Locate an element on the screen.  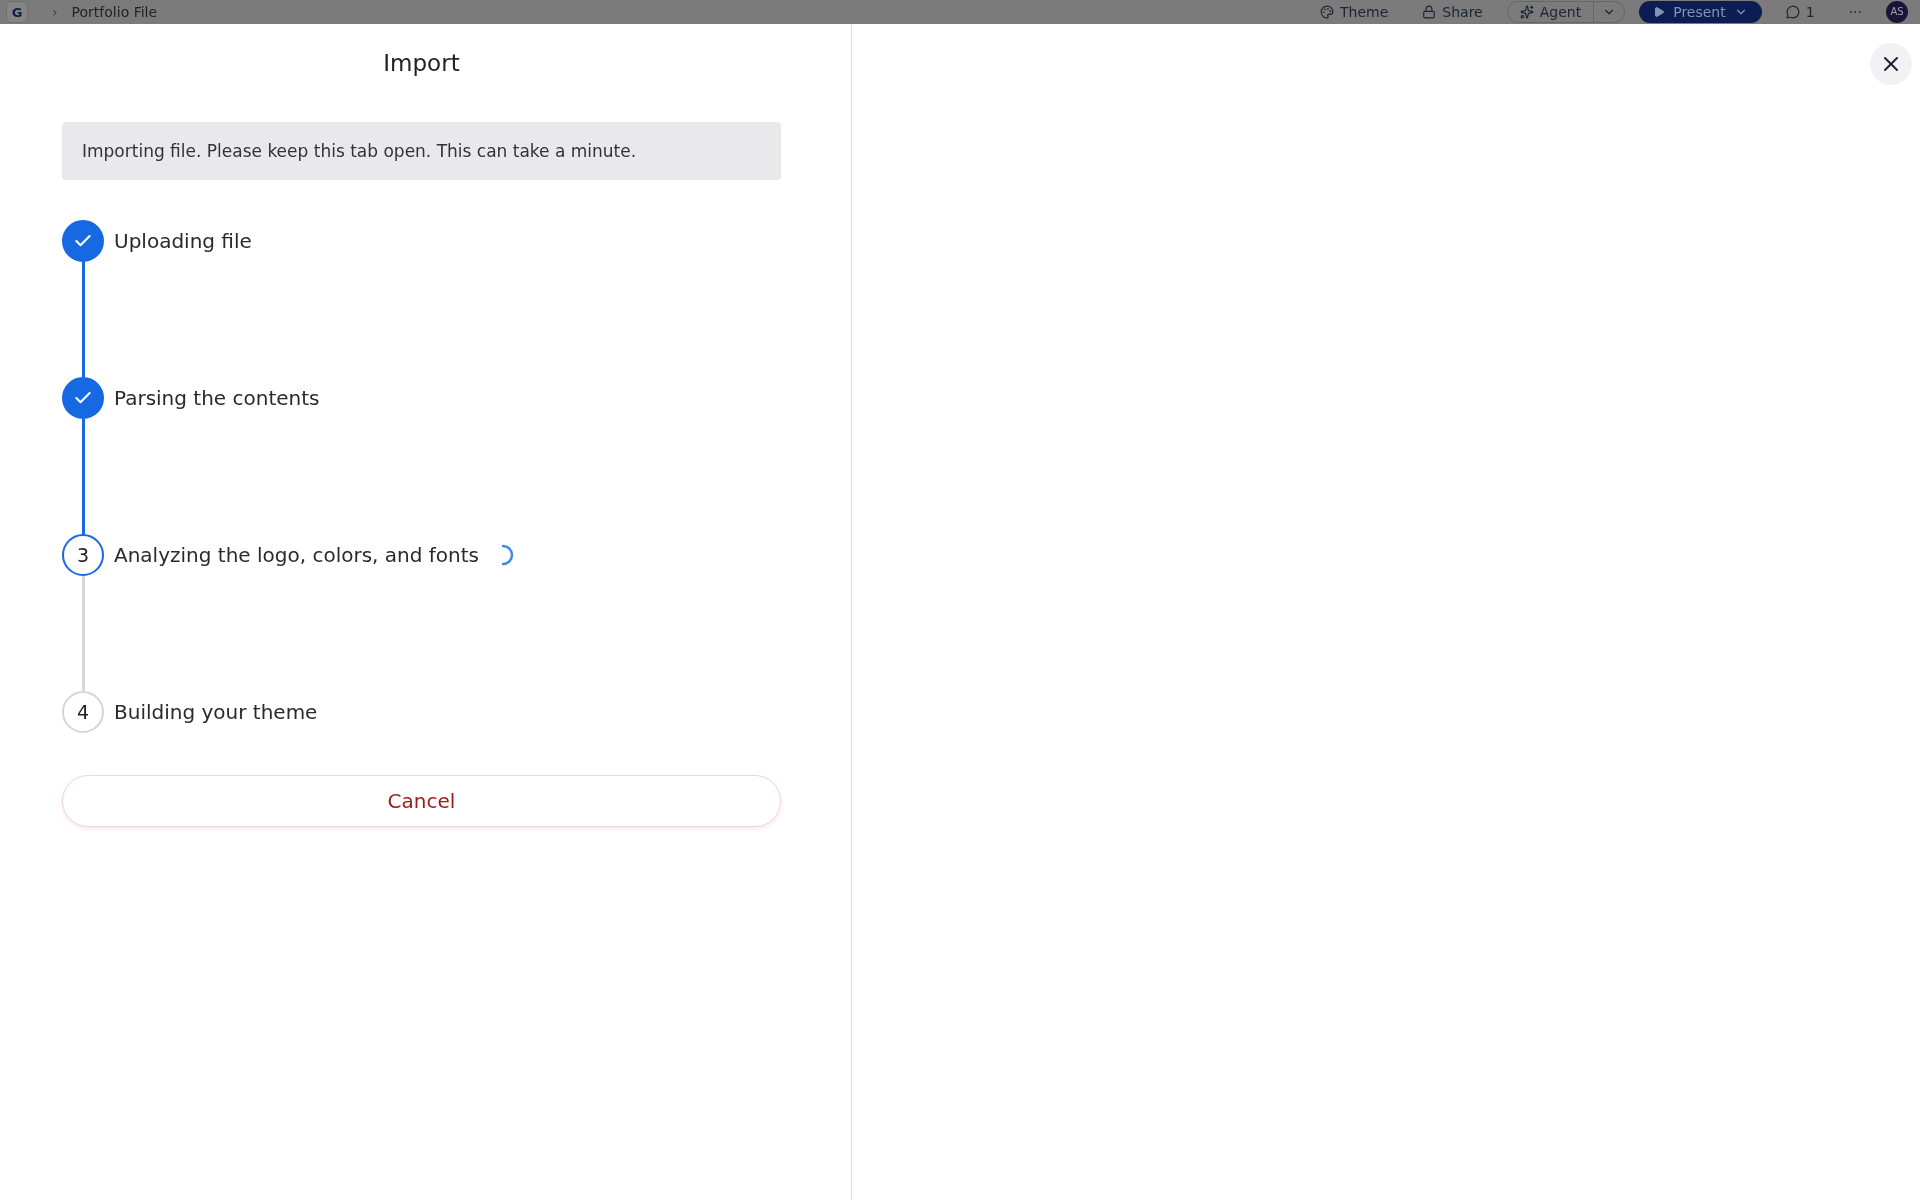
step-label: Analyzing the logo, colors, and fonts is located at coordinates (296, 555).